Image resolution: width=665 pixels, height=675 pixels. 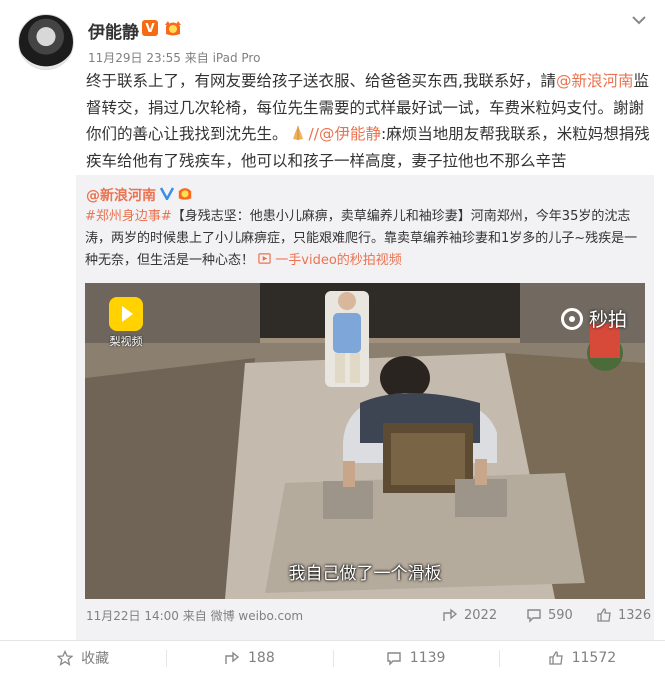 I want to click on repost-count: 188, so click(x=261, y=658).